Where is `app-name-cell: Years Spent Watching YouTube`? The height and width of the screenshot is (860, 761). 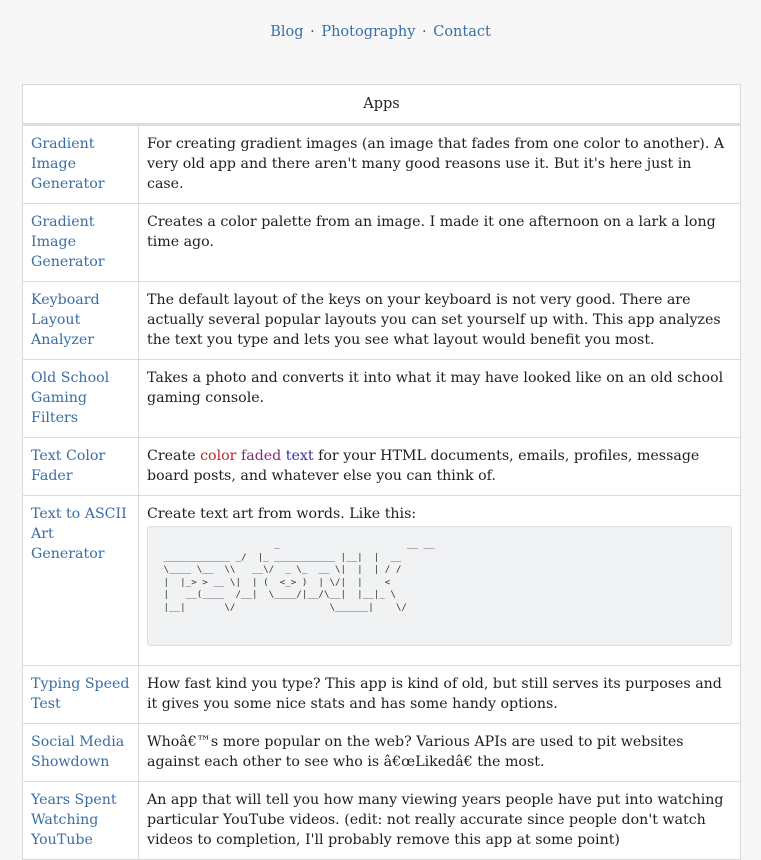 app-name-cell: Years Spent Watching YouTube is located at coordinates (80, 820).